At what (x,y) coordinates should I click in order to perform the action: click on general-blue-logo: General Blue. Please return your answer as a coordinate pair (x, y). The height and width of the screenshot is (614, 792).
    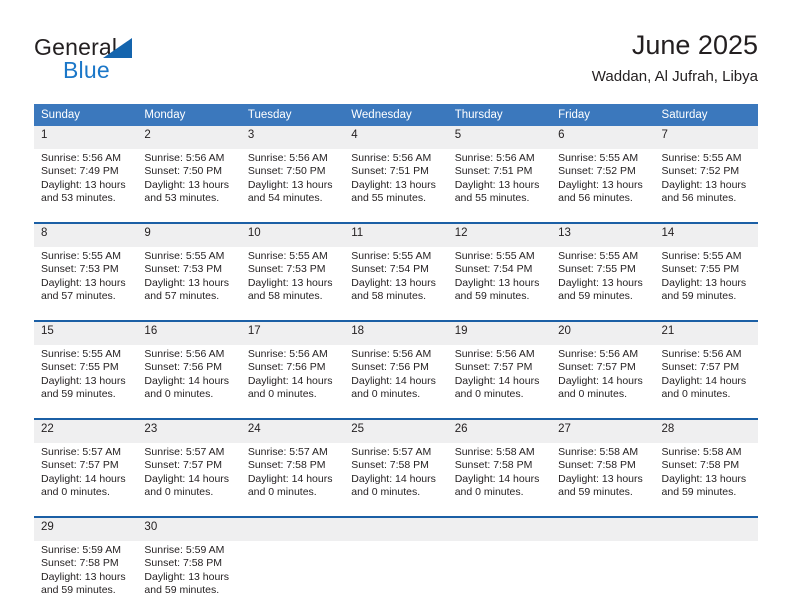
    Looking at the image, I should click on (134, 62).